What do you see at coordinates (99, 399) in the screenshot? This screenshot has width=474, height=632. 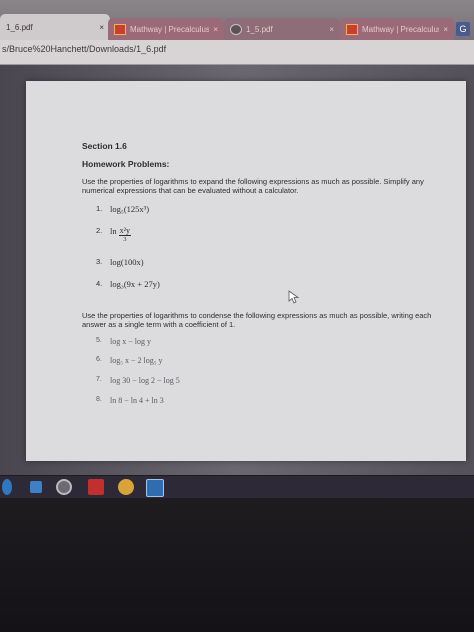 I see `problem-number: 8.` at bounding box center [99, 399].